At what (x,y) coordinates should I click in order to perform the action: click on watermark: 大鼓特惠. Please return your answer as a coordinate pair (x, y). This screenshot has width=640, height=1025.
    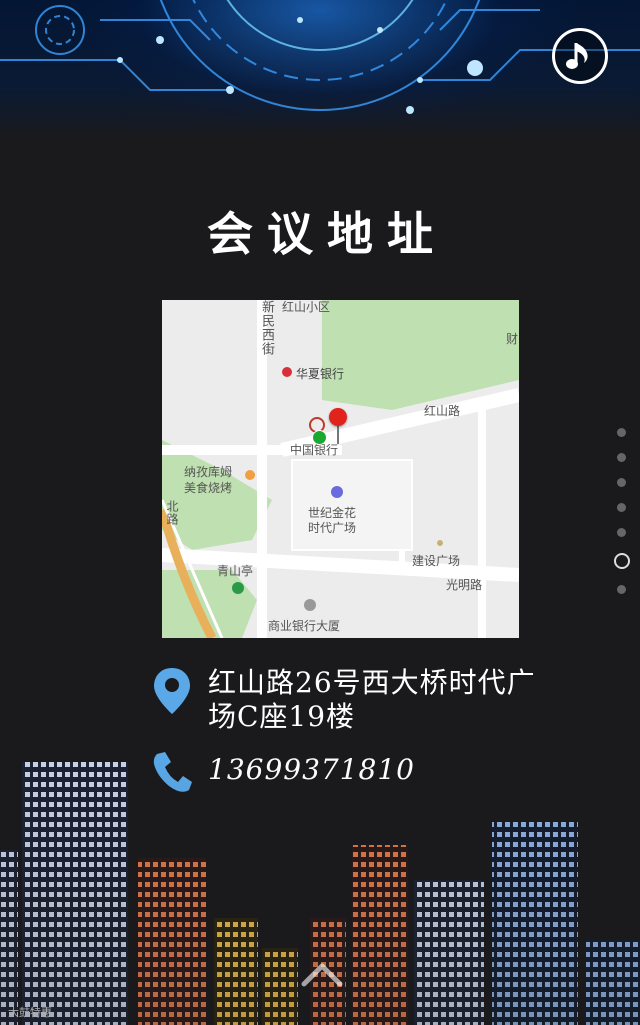
    Looking at the image, I should click on (30, 1013).